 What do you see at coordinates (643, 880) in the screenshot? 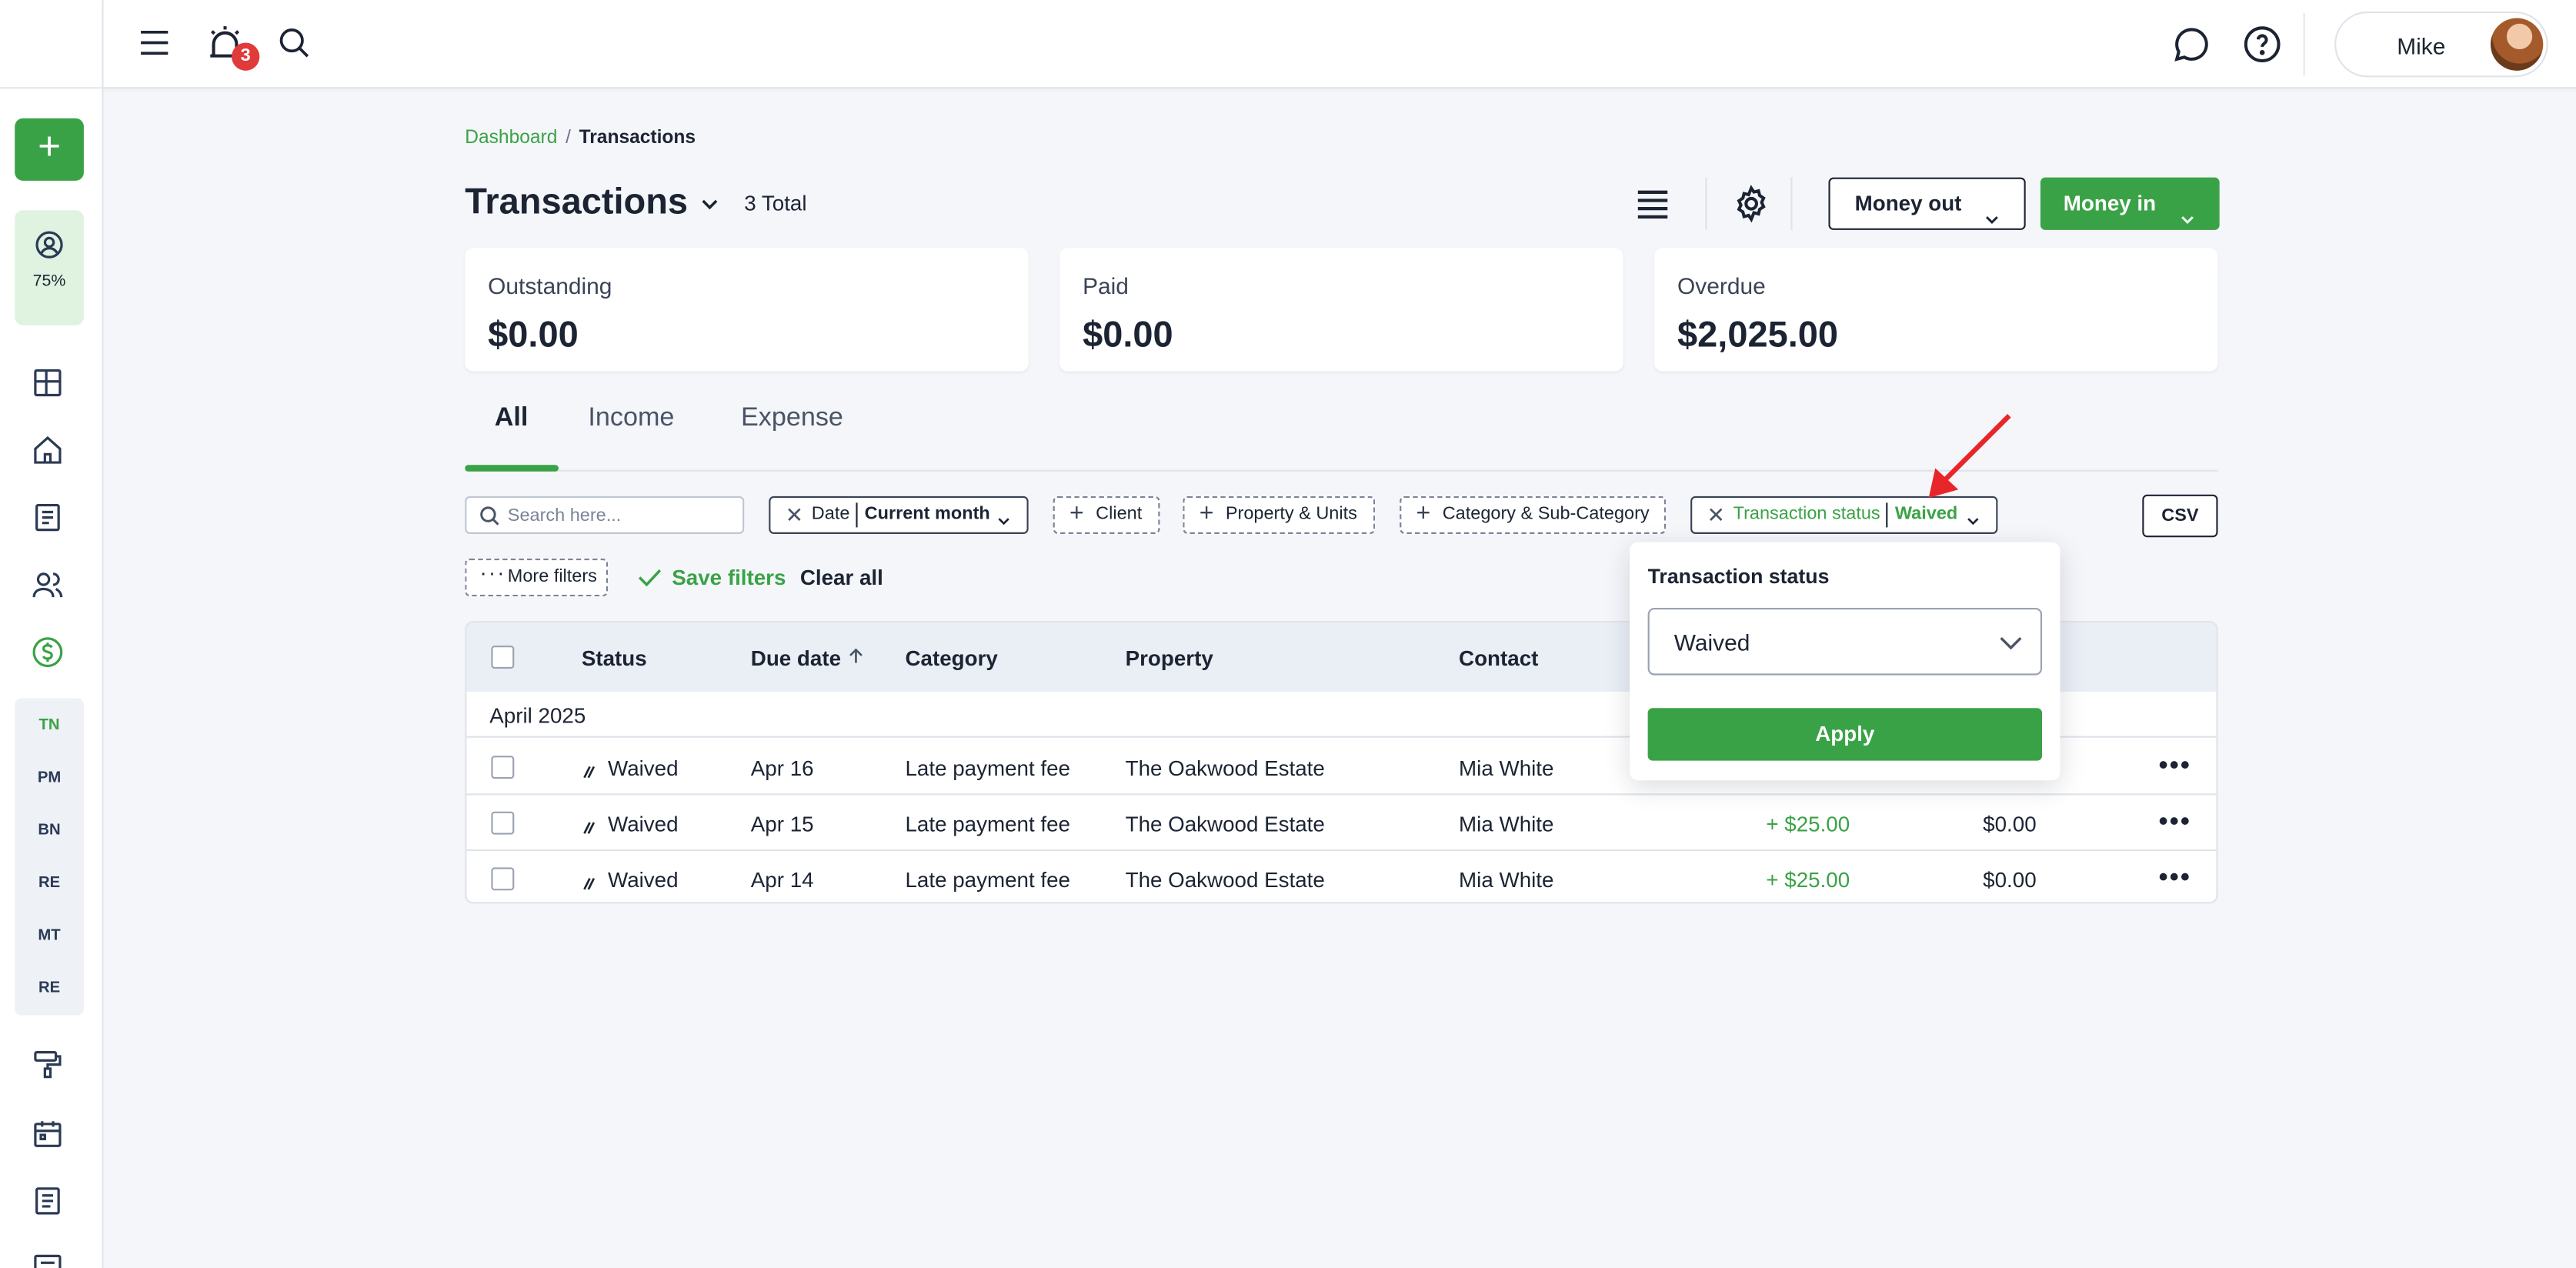
I see `row-status: Waived` at bounding box center [643, 880].